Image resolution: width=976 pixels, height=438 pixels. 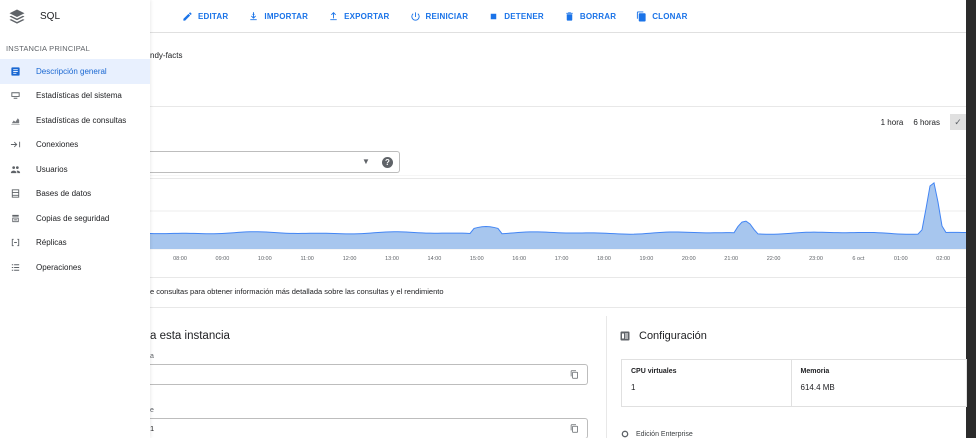 I want to click on toolbar-label: EXPORTAR, so click(x=367, y=16).